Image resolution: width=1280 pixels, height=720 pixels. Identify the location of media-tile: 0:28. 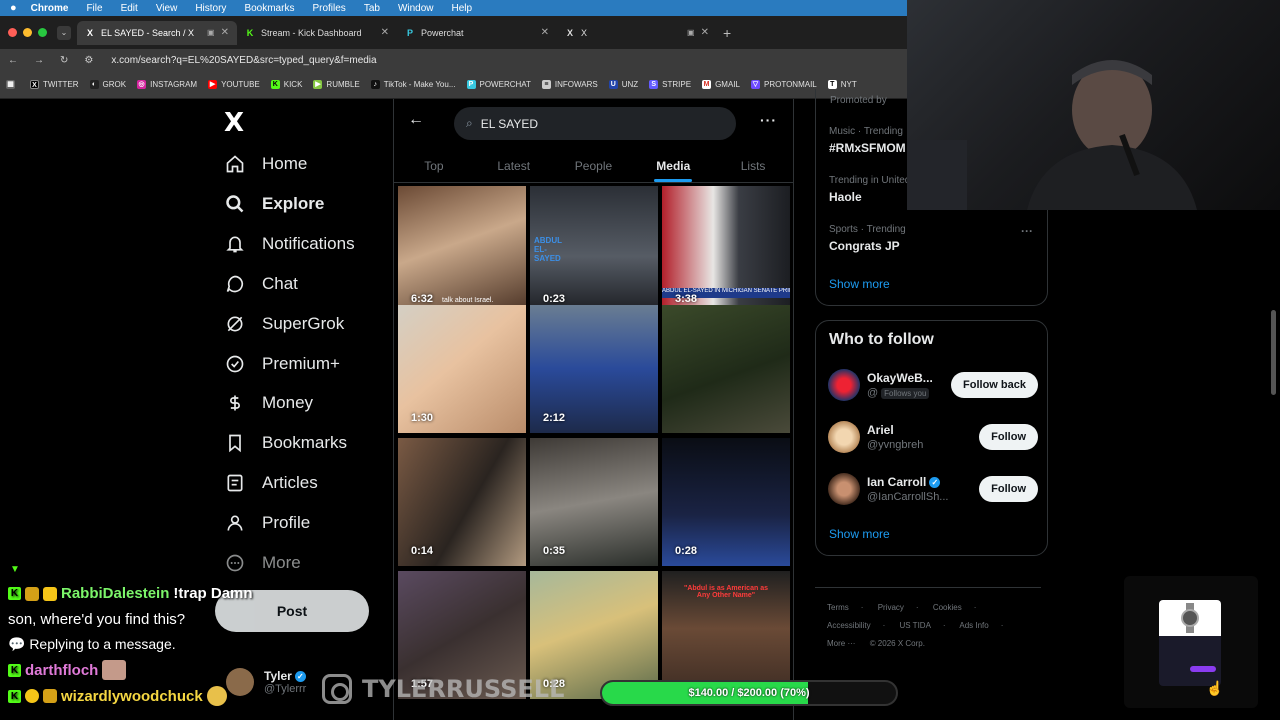
(726, 502).